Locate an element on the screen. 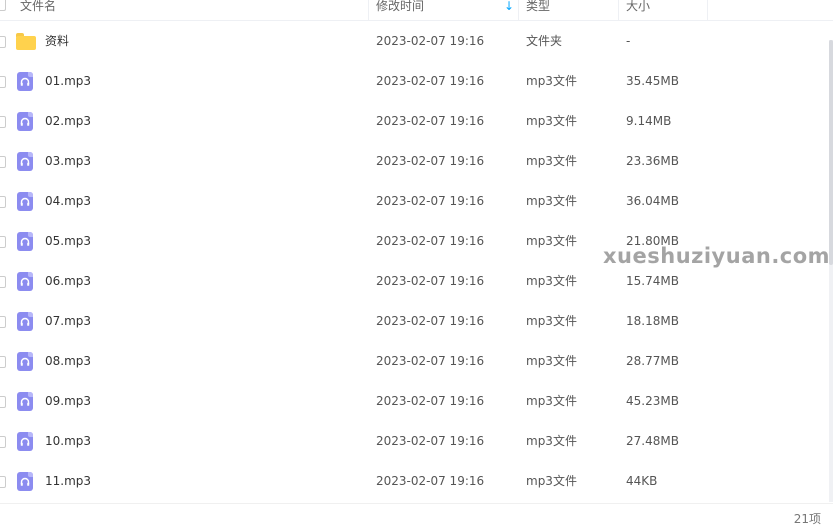  file-size: 35.45MB is located at coordinates (652, 81).